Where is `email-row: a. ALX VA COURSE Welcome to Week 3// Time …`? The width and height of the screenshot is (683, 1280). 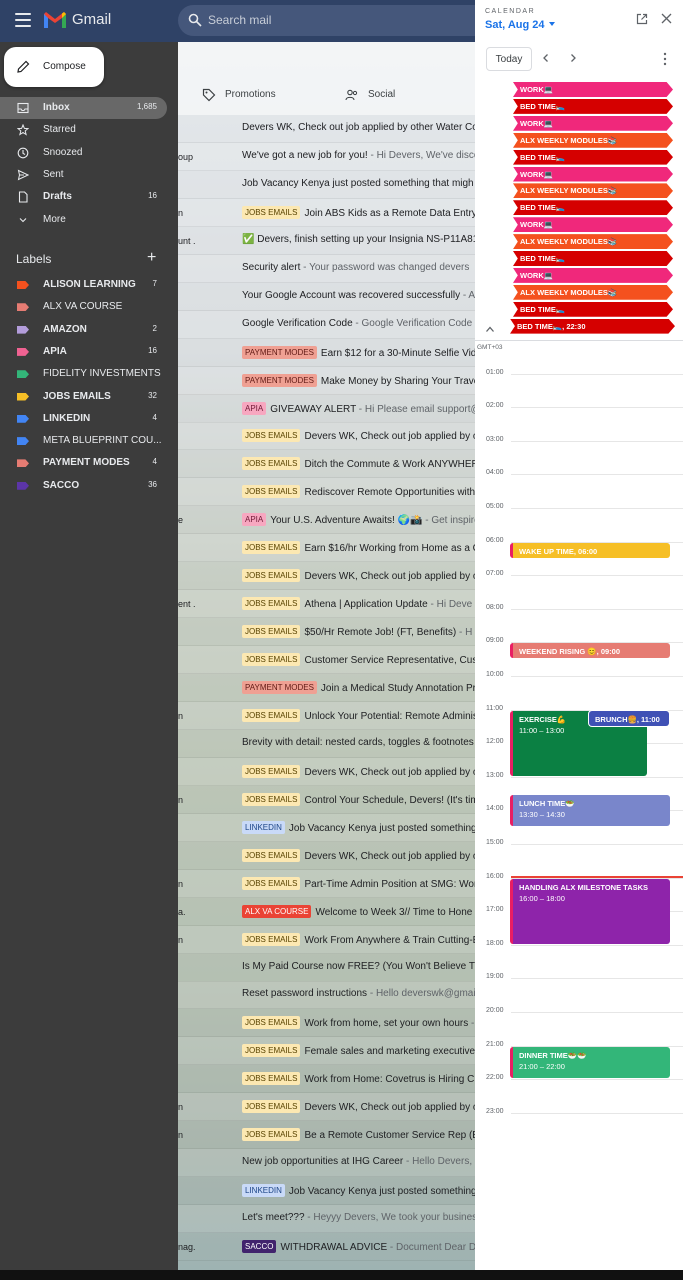 email-row: a. ALX VA COURSE Welcome to Week 3// Time … is located at coordinates (326, 912).